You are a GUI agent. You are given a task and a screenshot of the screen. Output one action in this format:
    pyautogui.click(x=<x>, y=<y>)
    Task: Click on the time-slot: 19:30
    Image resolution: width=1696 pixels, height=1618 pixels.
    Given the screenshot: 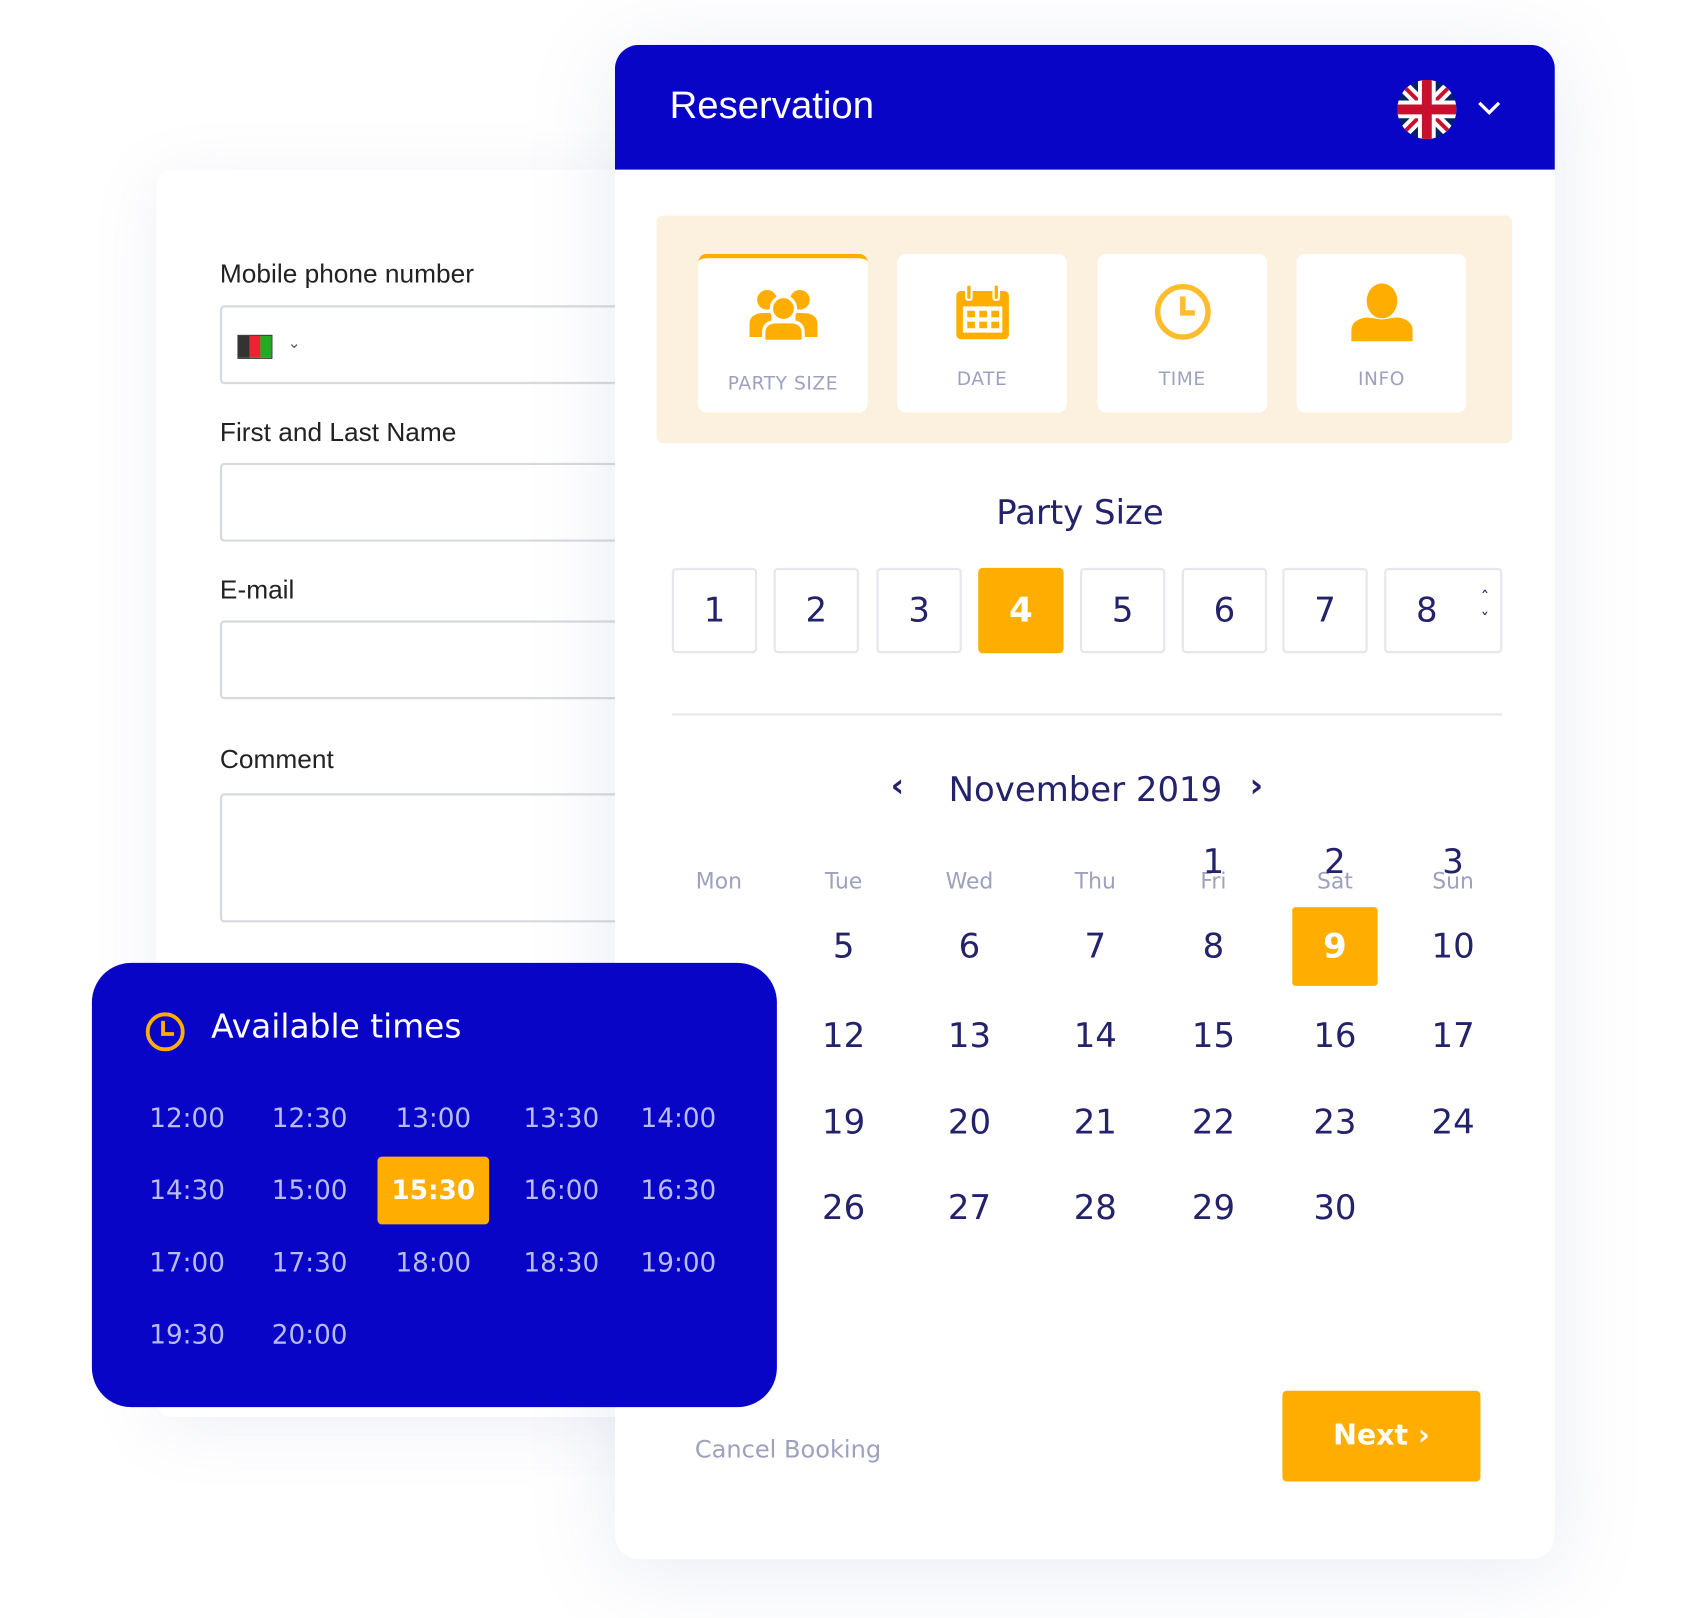 What is the action you would take?
    pyautogui.click(x=187, y=1335)
    